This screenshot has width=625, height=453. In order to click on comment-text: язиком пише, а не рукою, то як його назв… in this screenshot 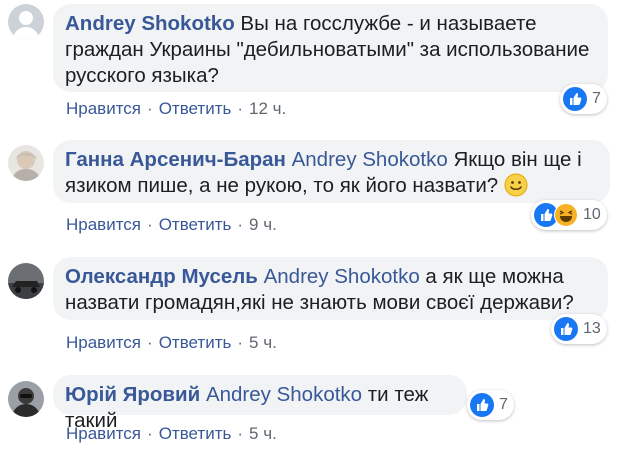, I will do `click(282, 185)`.